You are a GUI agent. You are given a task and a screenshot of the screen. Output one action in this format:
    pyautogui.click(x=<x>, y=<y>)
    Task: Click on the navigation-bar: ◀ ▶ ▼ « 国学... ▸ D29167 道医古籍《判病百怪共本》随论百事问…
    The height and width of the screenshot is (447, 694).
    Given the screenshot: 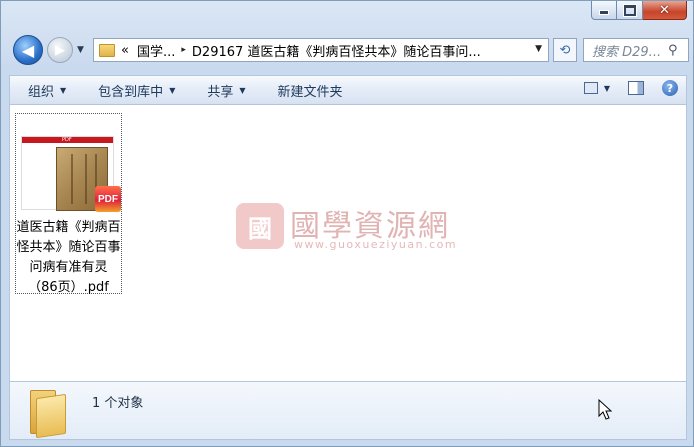 What is the action you would take?
    pyautogui.click(x=349, y=50)
    